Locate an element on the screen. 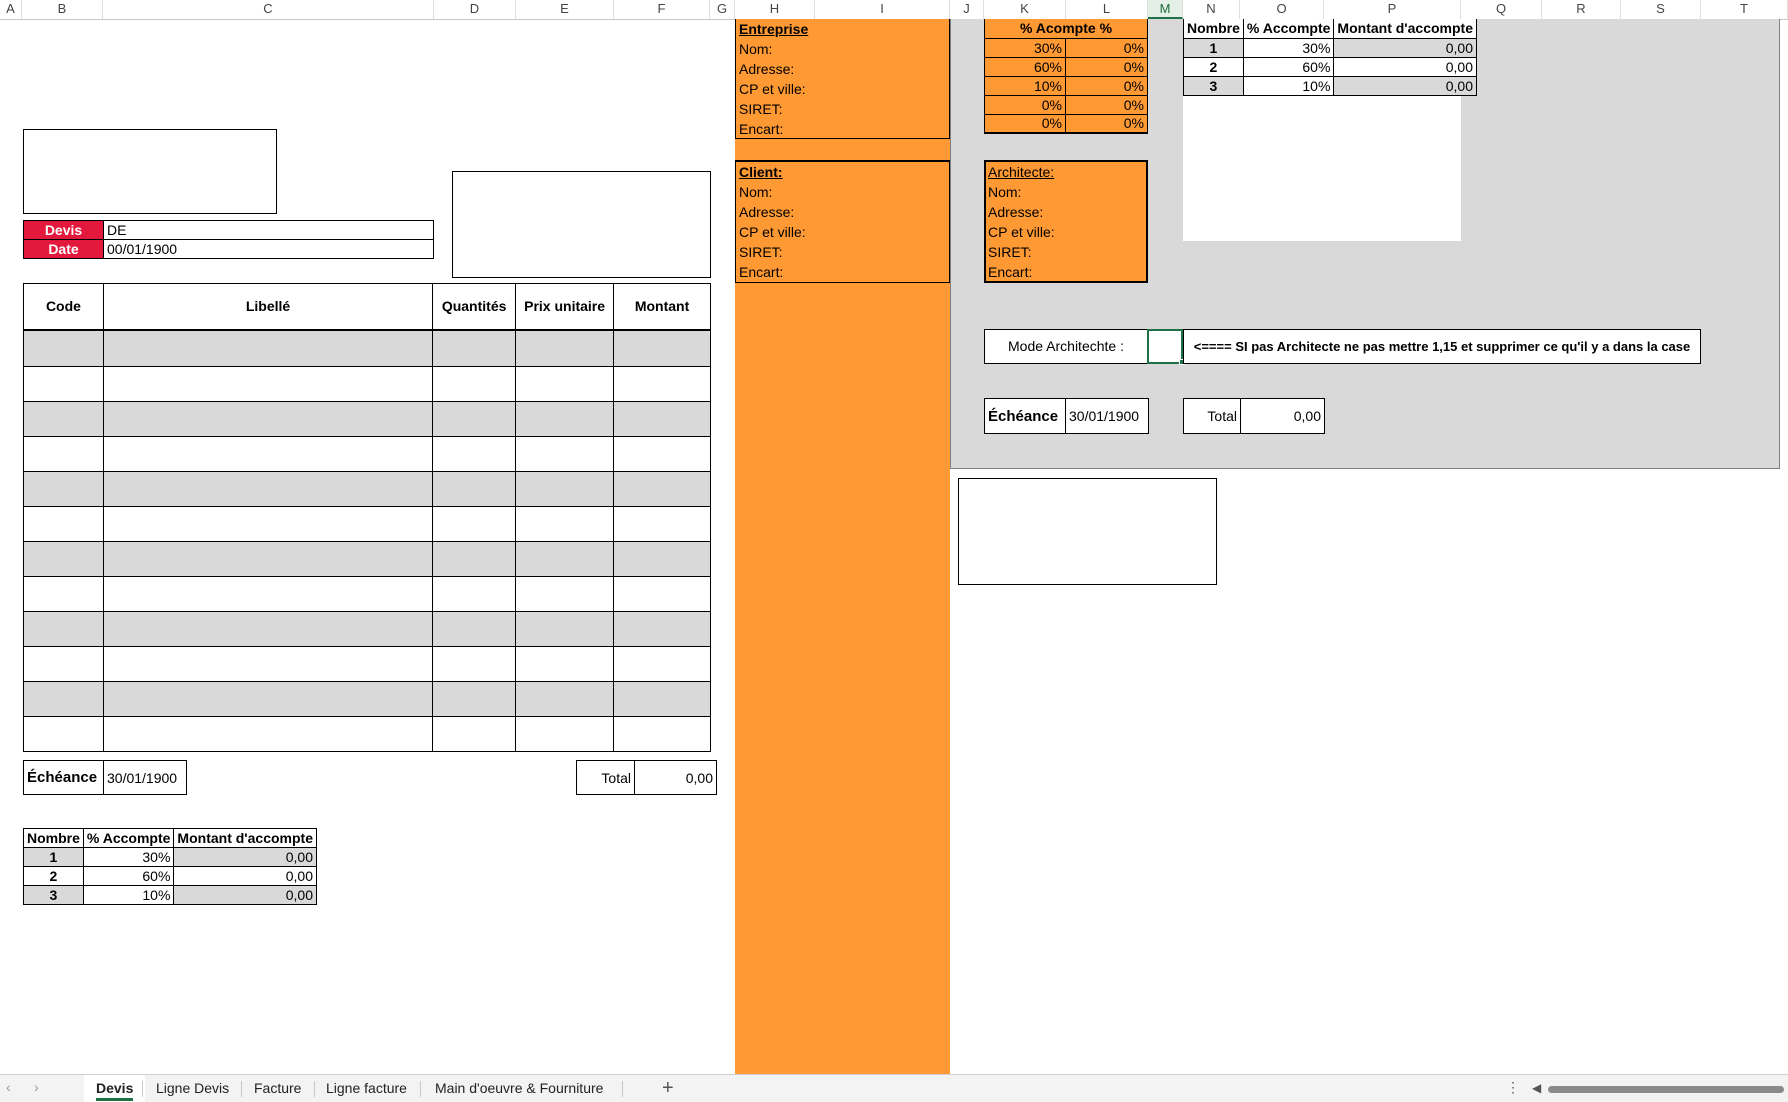 This screenshot has height=1102, width=1788. column-header-f: F is located at coordinates (662, 9).